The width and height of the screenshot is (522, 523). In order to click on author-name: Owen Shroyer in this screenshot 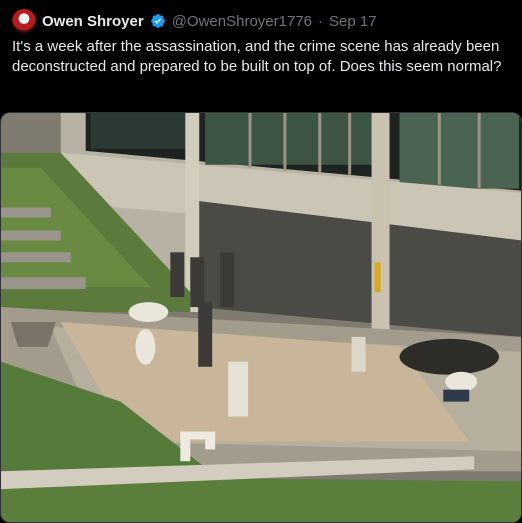, I will do `click(93, 21)`.